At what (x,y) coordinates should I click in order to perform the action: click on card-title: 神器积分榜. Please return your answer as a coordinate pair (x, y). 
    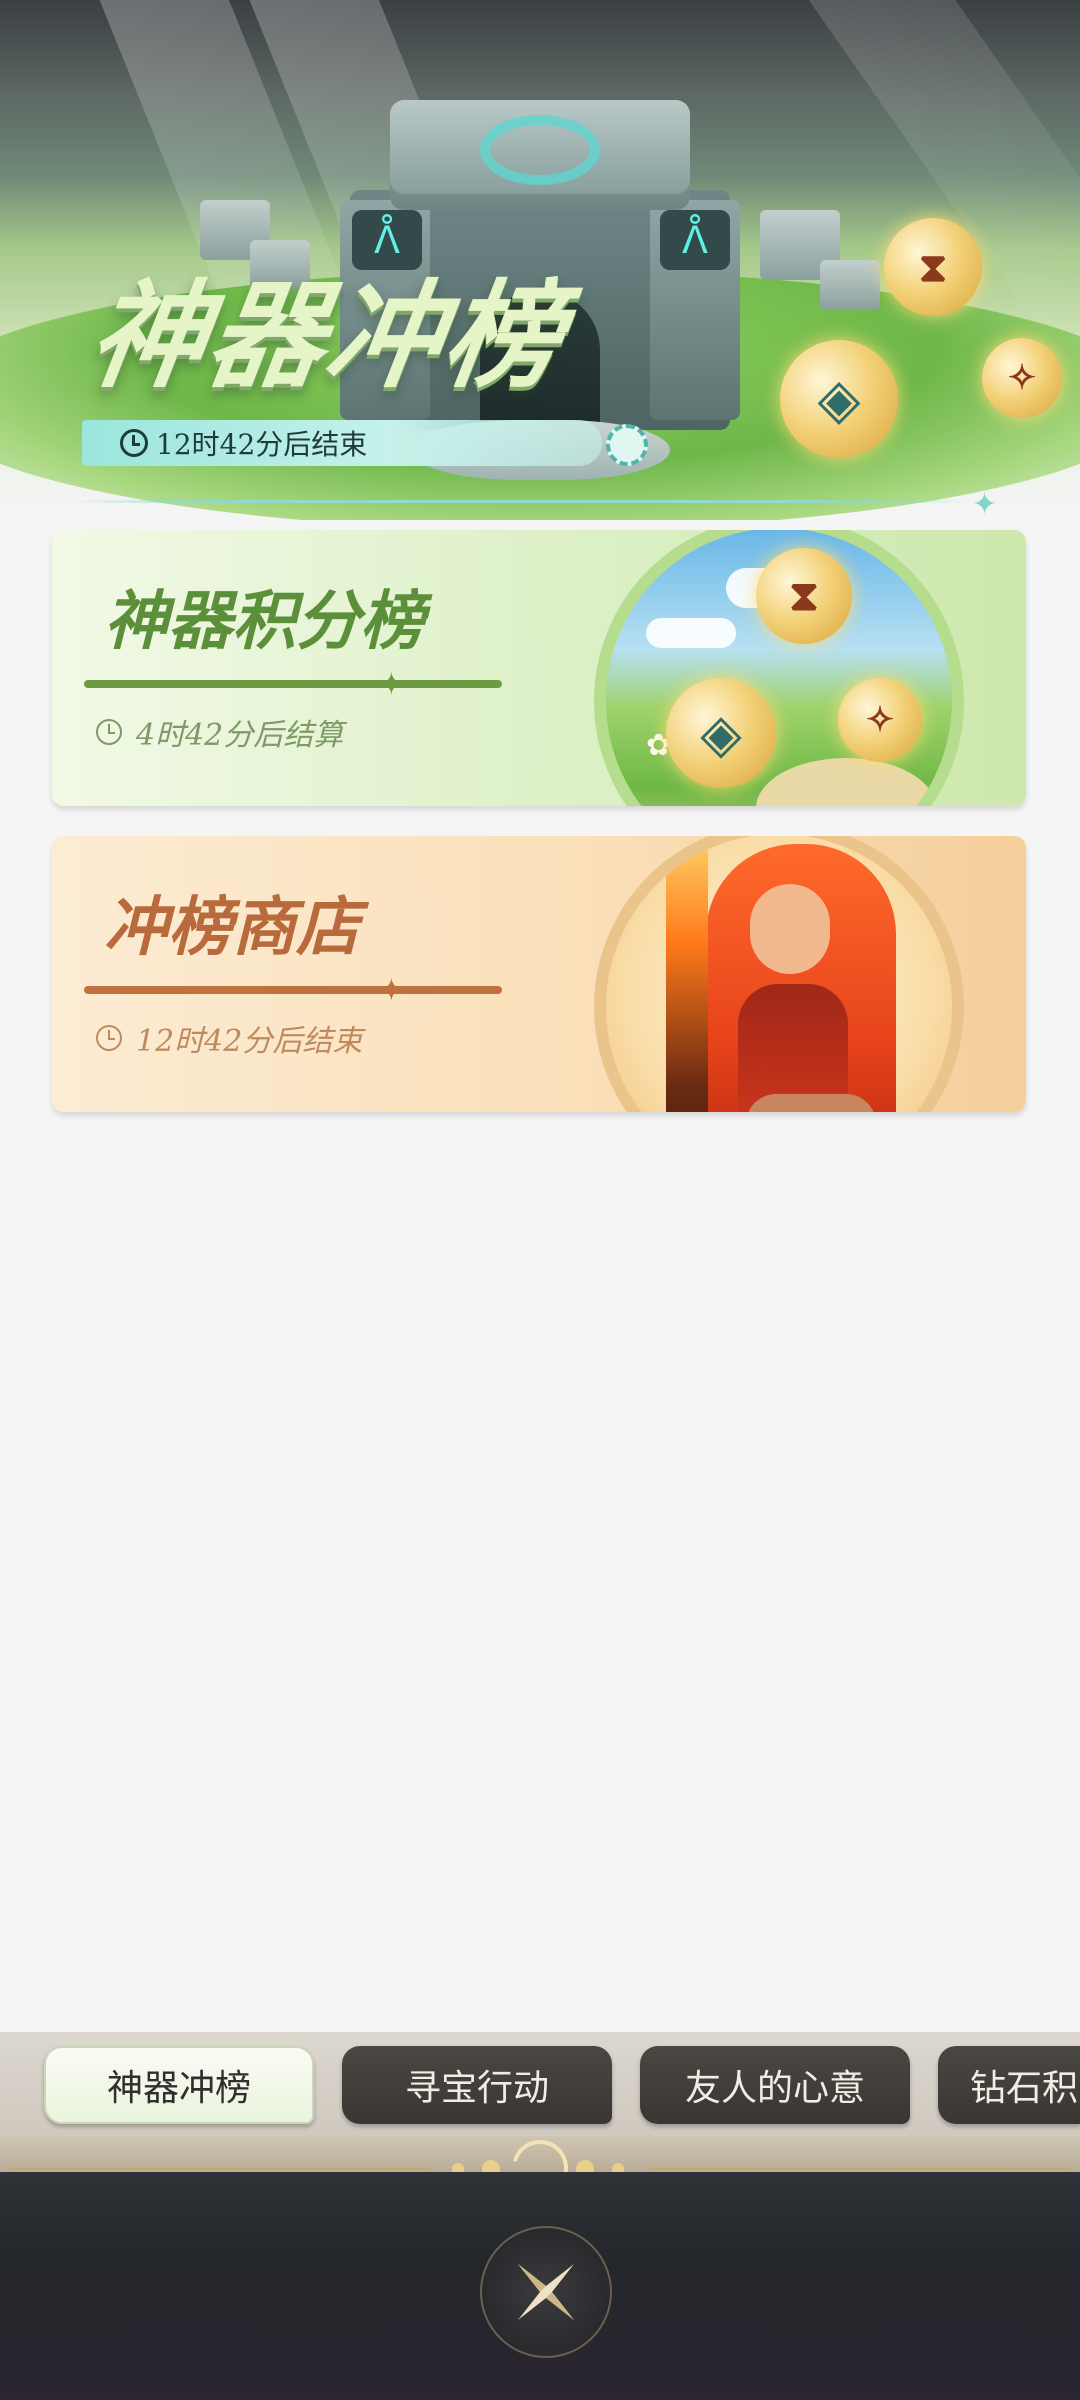
    Looking at the image, I should click on (264, 621).